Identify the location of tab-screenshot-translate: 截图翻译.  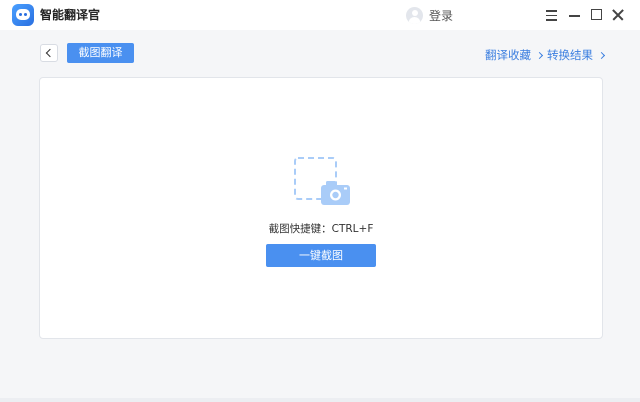
(100, 53).